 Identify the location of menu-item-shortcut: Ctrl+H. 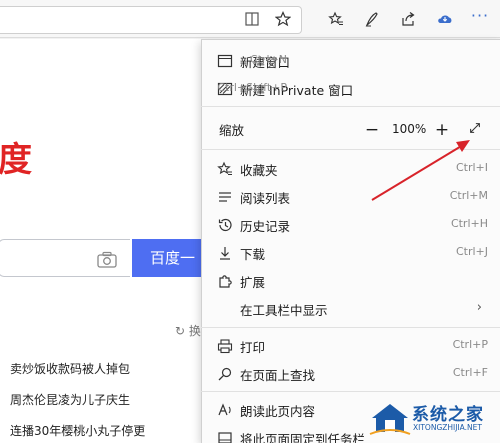
(469, 223).